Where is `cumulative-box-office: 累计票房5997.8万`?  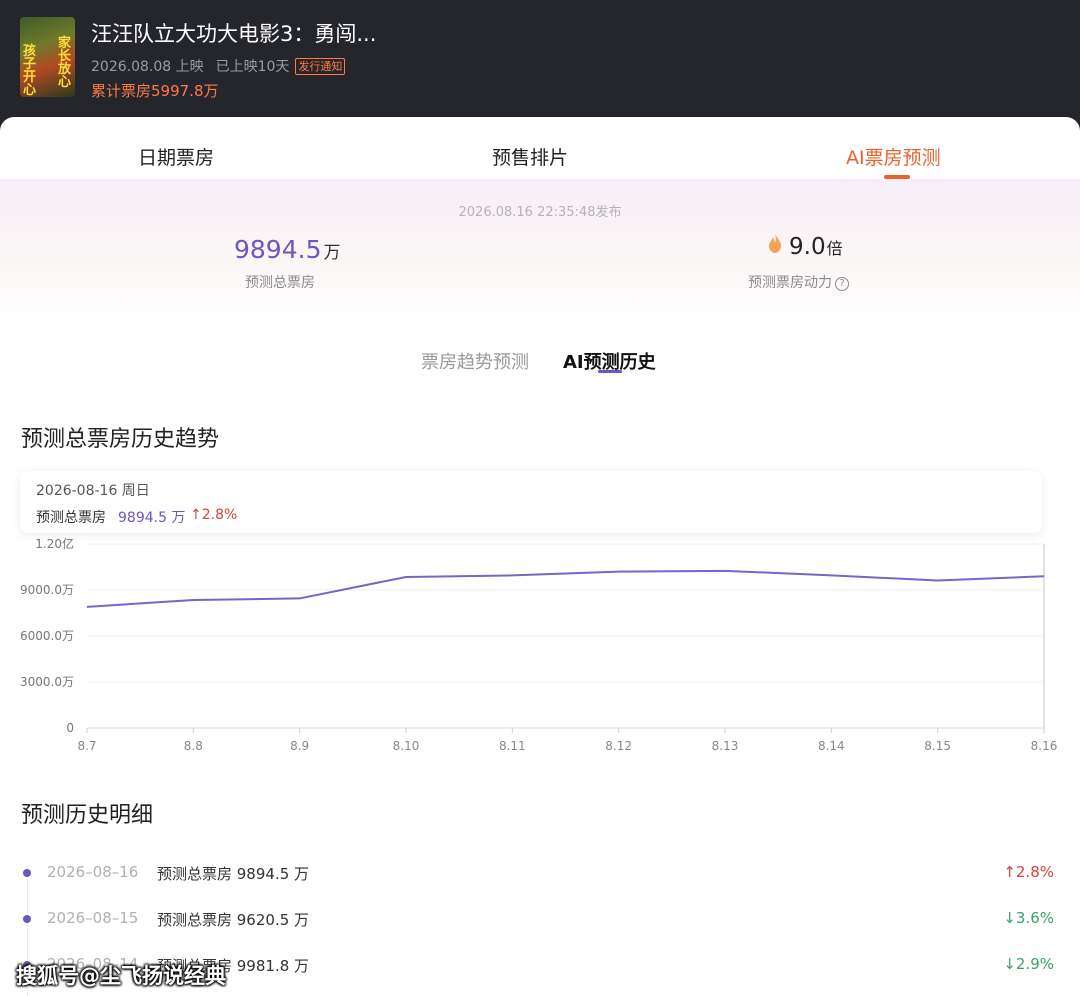 cumulative-box-office: 累计票房5997.8万 is located at coordinates (155, 91).